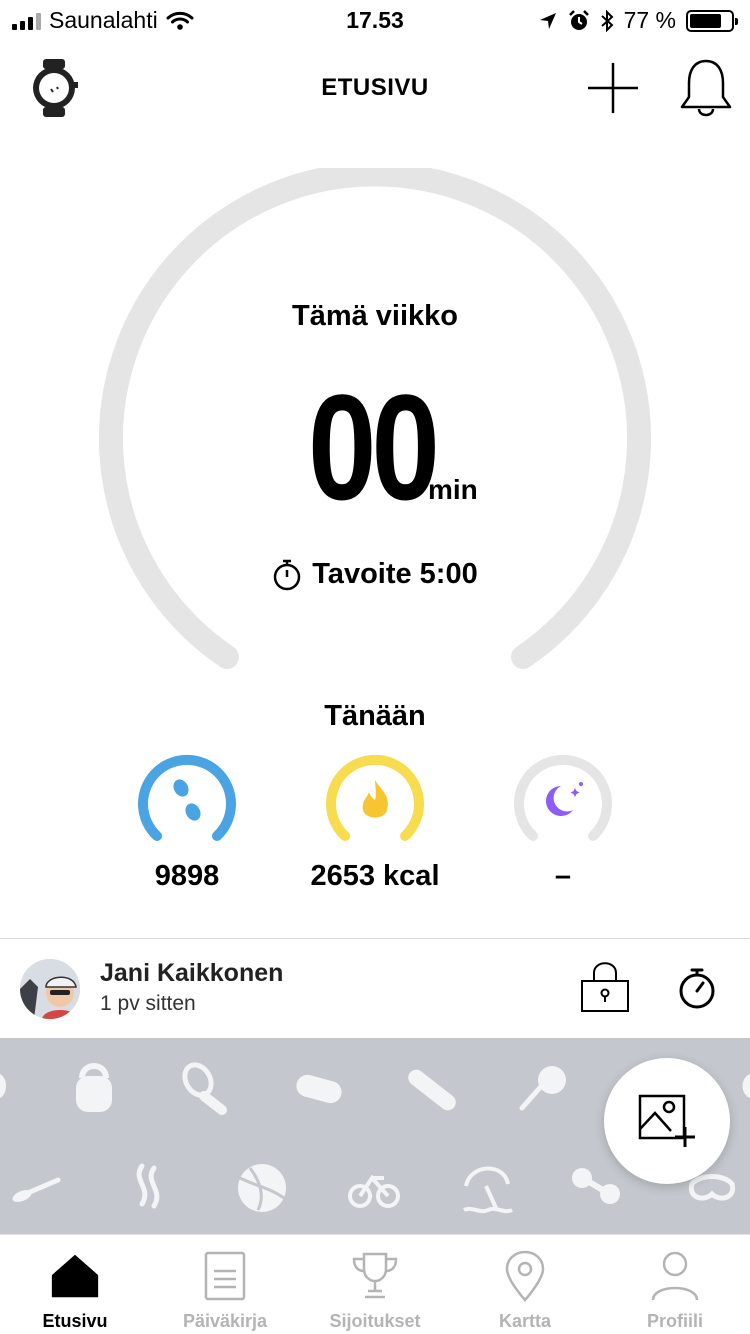  I want to click on weekly-minutes-value: 00, so click(374, 447).